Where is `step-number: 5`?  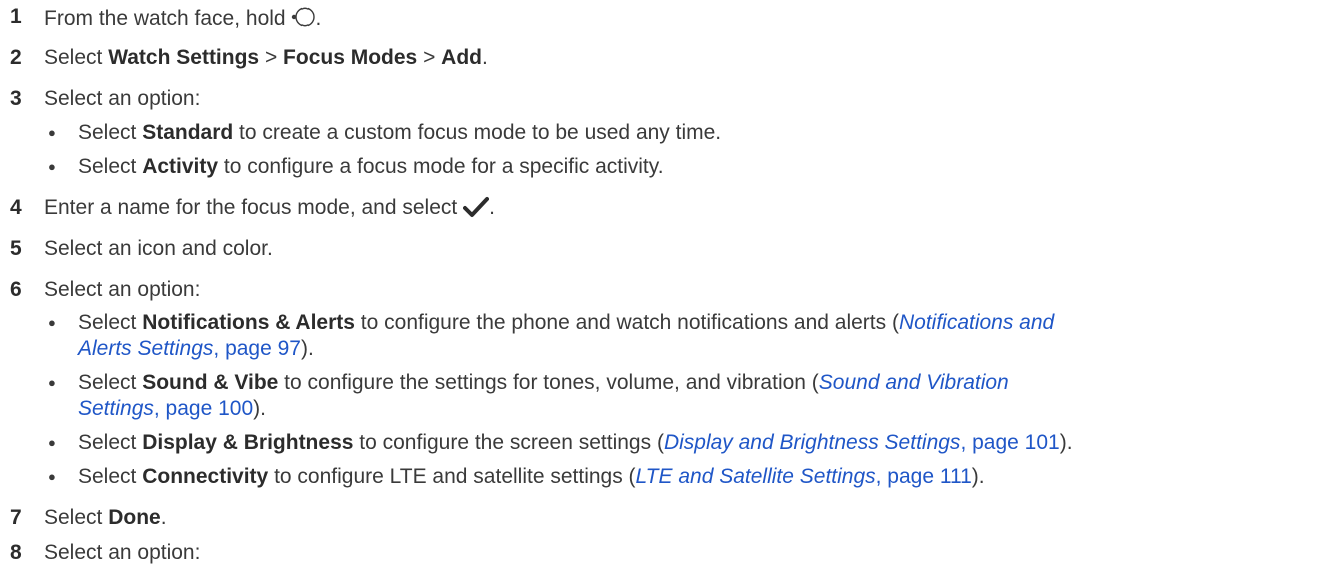 step-number: 5 is located at coordinates (16, 248).